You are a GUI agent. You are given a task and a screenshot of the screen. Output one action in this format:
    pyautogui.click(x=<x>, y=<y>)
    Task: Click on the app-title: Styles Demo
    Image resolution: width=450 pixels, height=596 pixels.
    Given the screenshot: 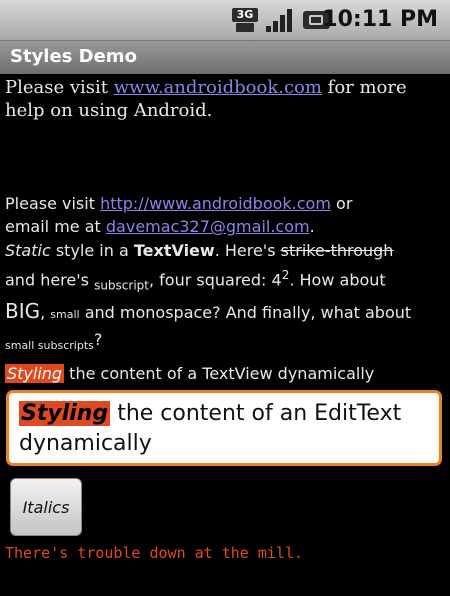 What is the action you would take?
    pyautogui.click(x=73, y=56)
    